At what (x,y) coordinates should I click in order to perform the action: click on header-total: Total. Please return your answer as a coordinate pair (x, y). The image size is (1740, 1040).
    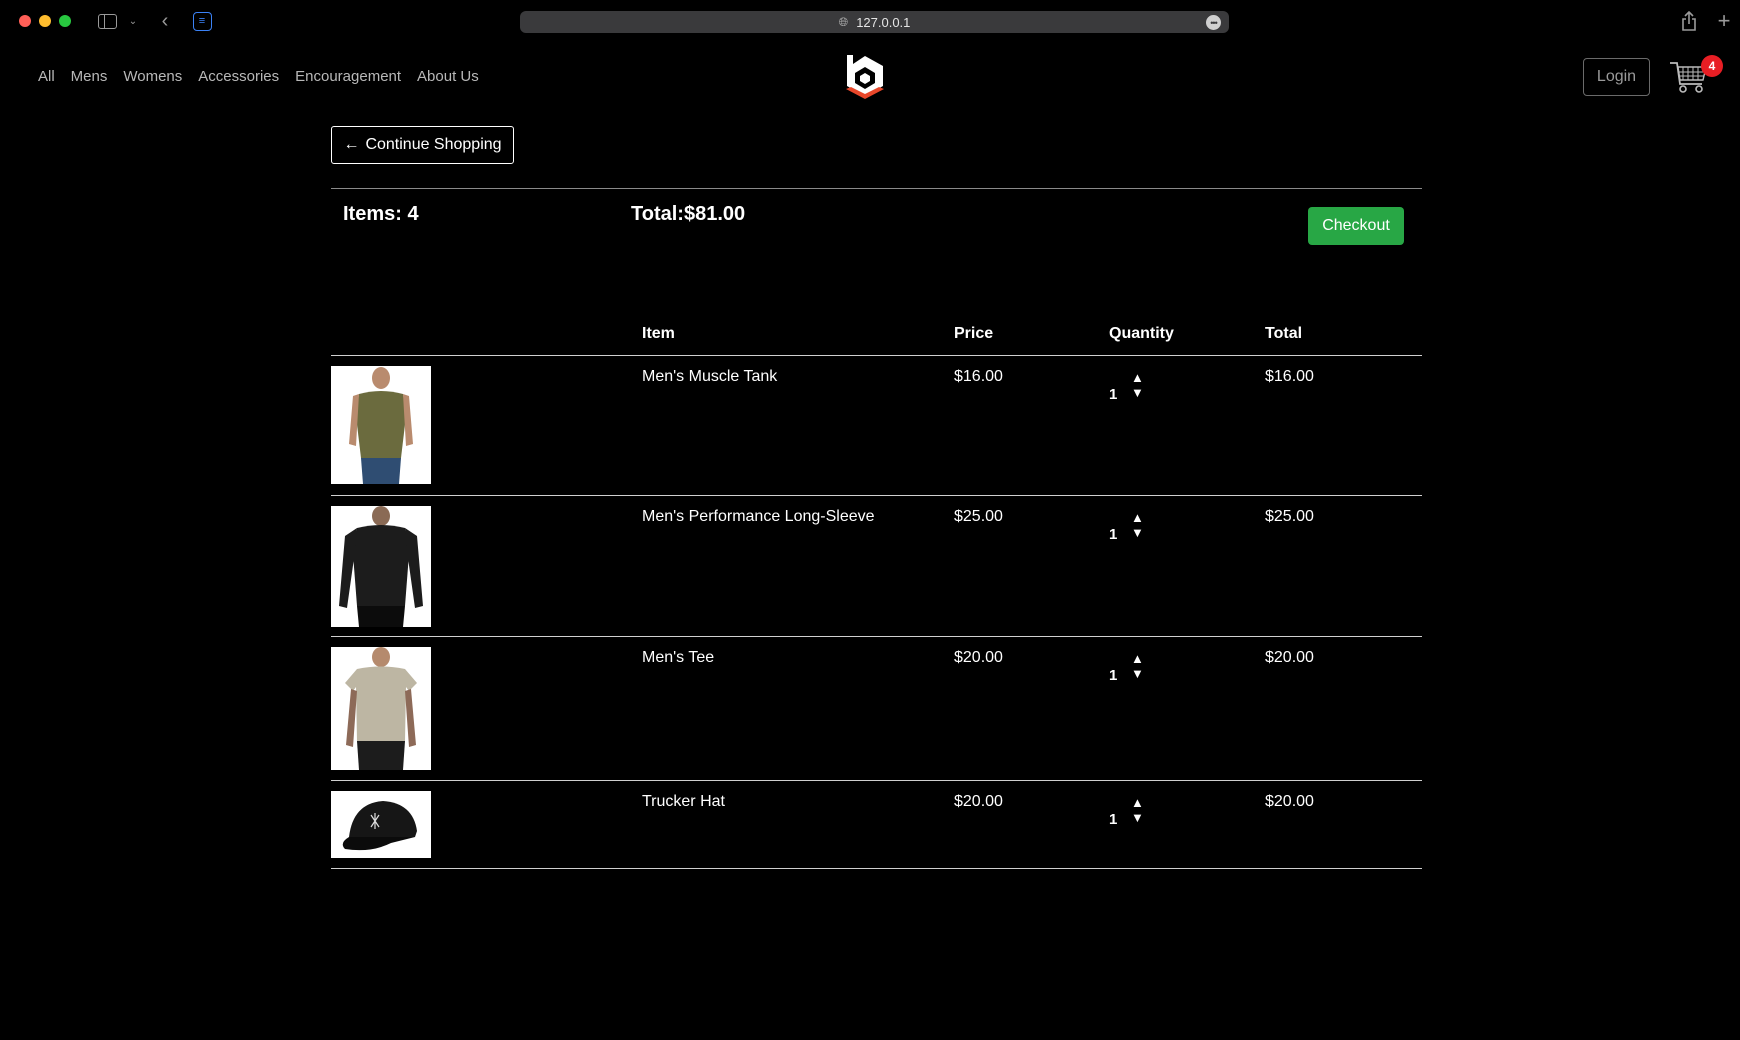
    Looking at the image, I should click on (1284, 333).